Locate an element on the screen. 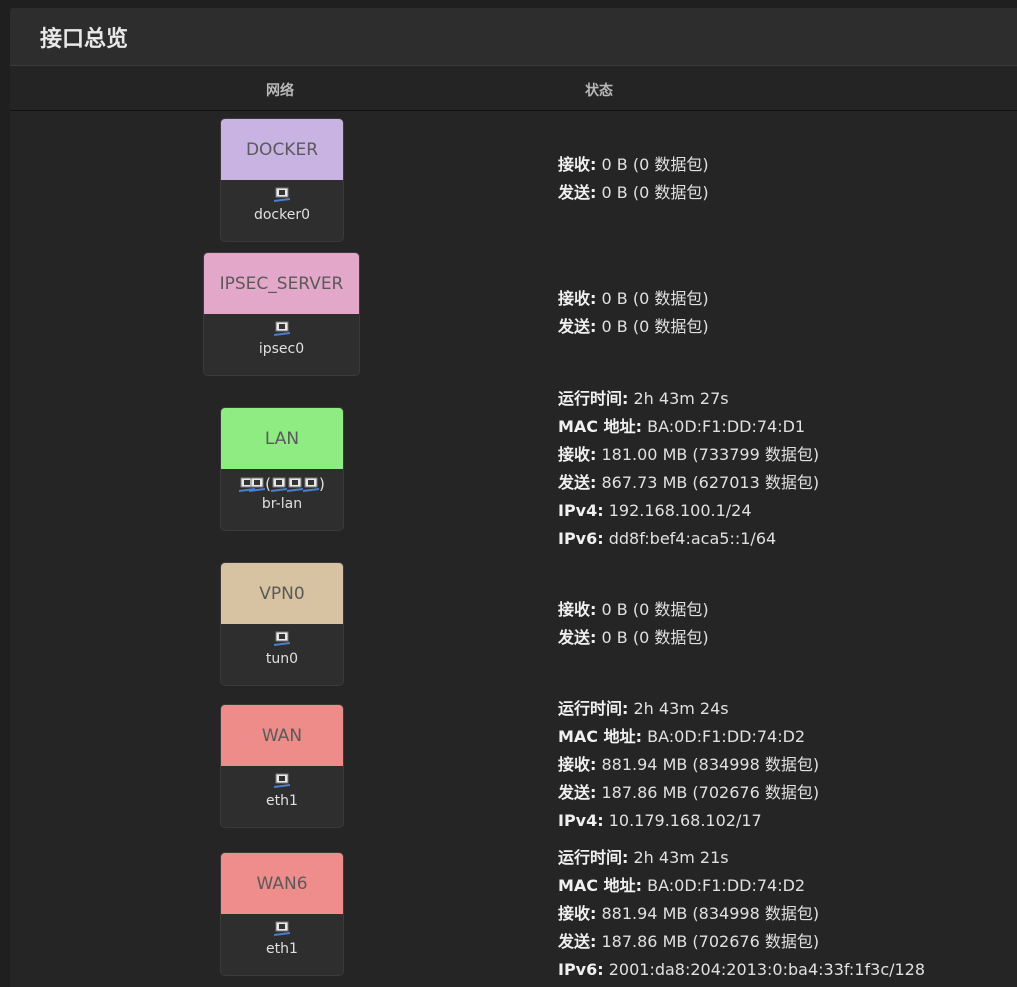  interface-name: LAN is located at coordinates (282, 438).